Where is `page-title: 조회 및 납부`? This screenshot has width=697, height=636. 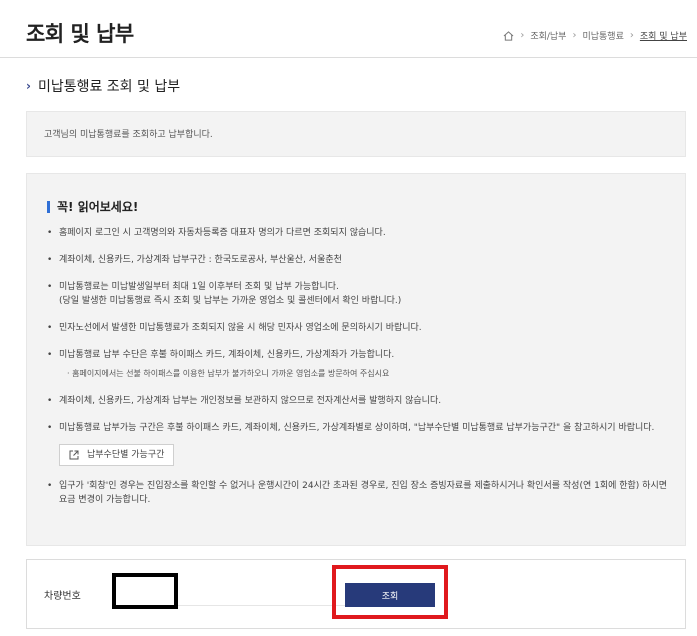
page-title: 조회 및 납부 is located at coordinates (80, 34).